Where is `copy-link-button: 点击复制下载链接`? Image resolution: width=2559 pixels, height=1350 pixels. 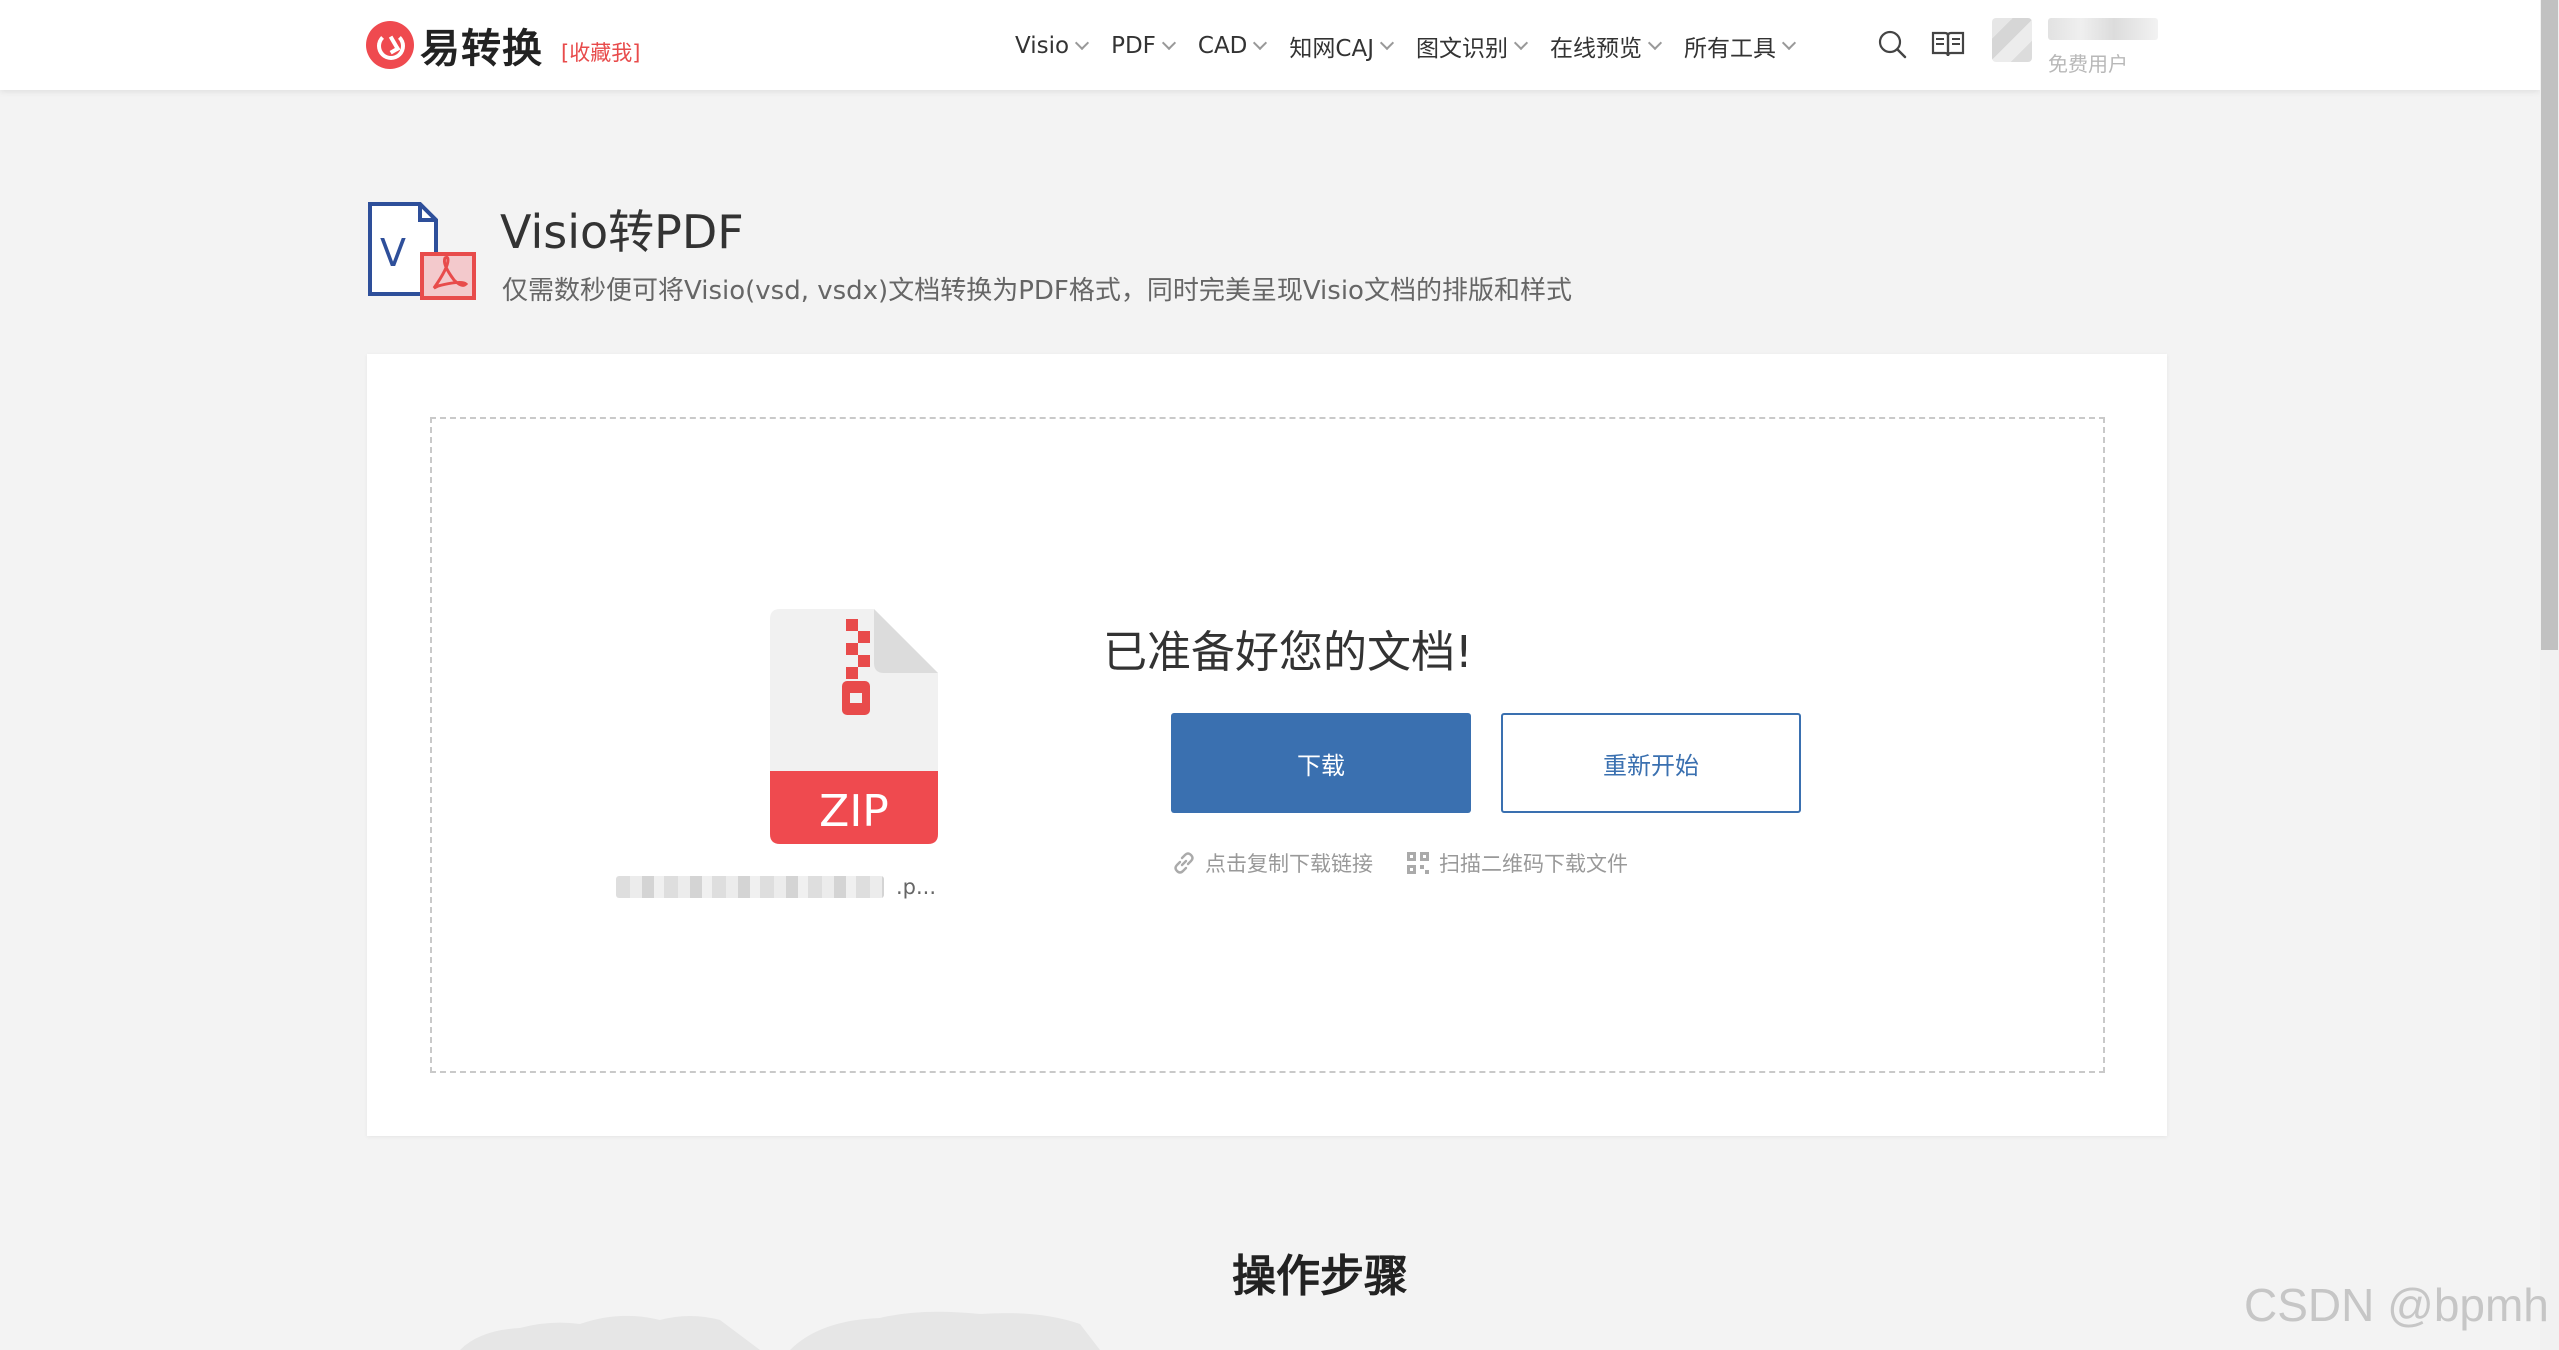 copy-link-button: 点击复制下载链接 is located at coordinates (1272, 863).